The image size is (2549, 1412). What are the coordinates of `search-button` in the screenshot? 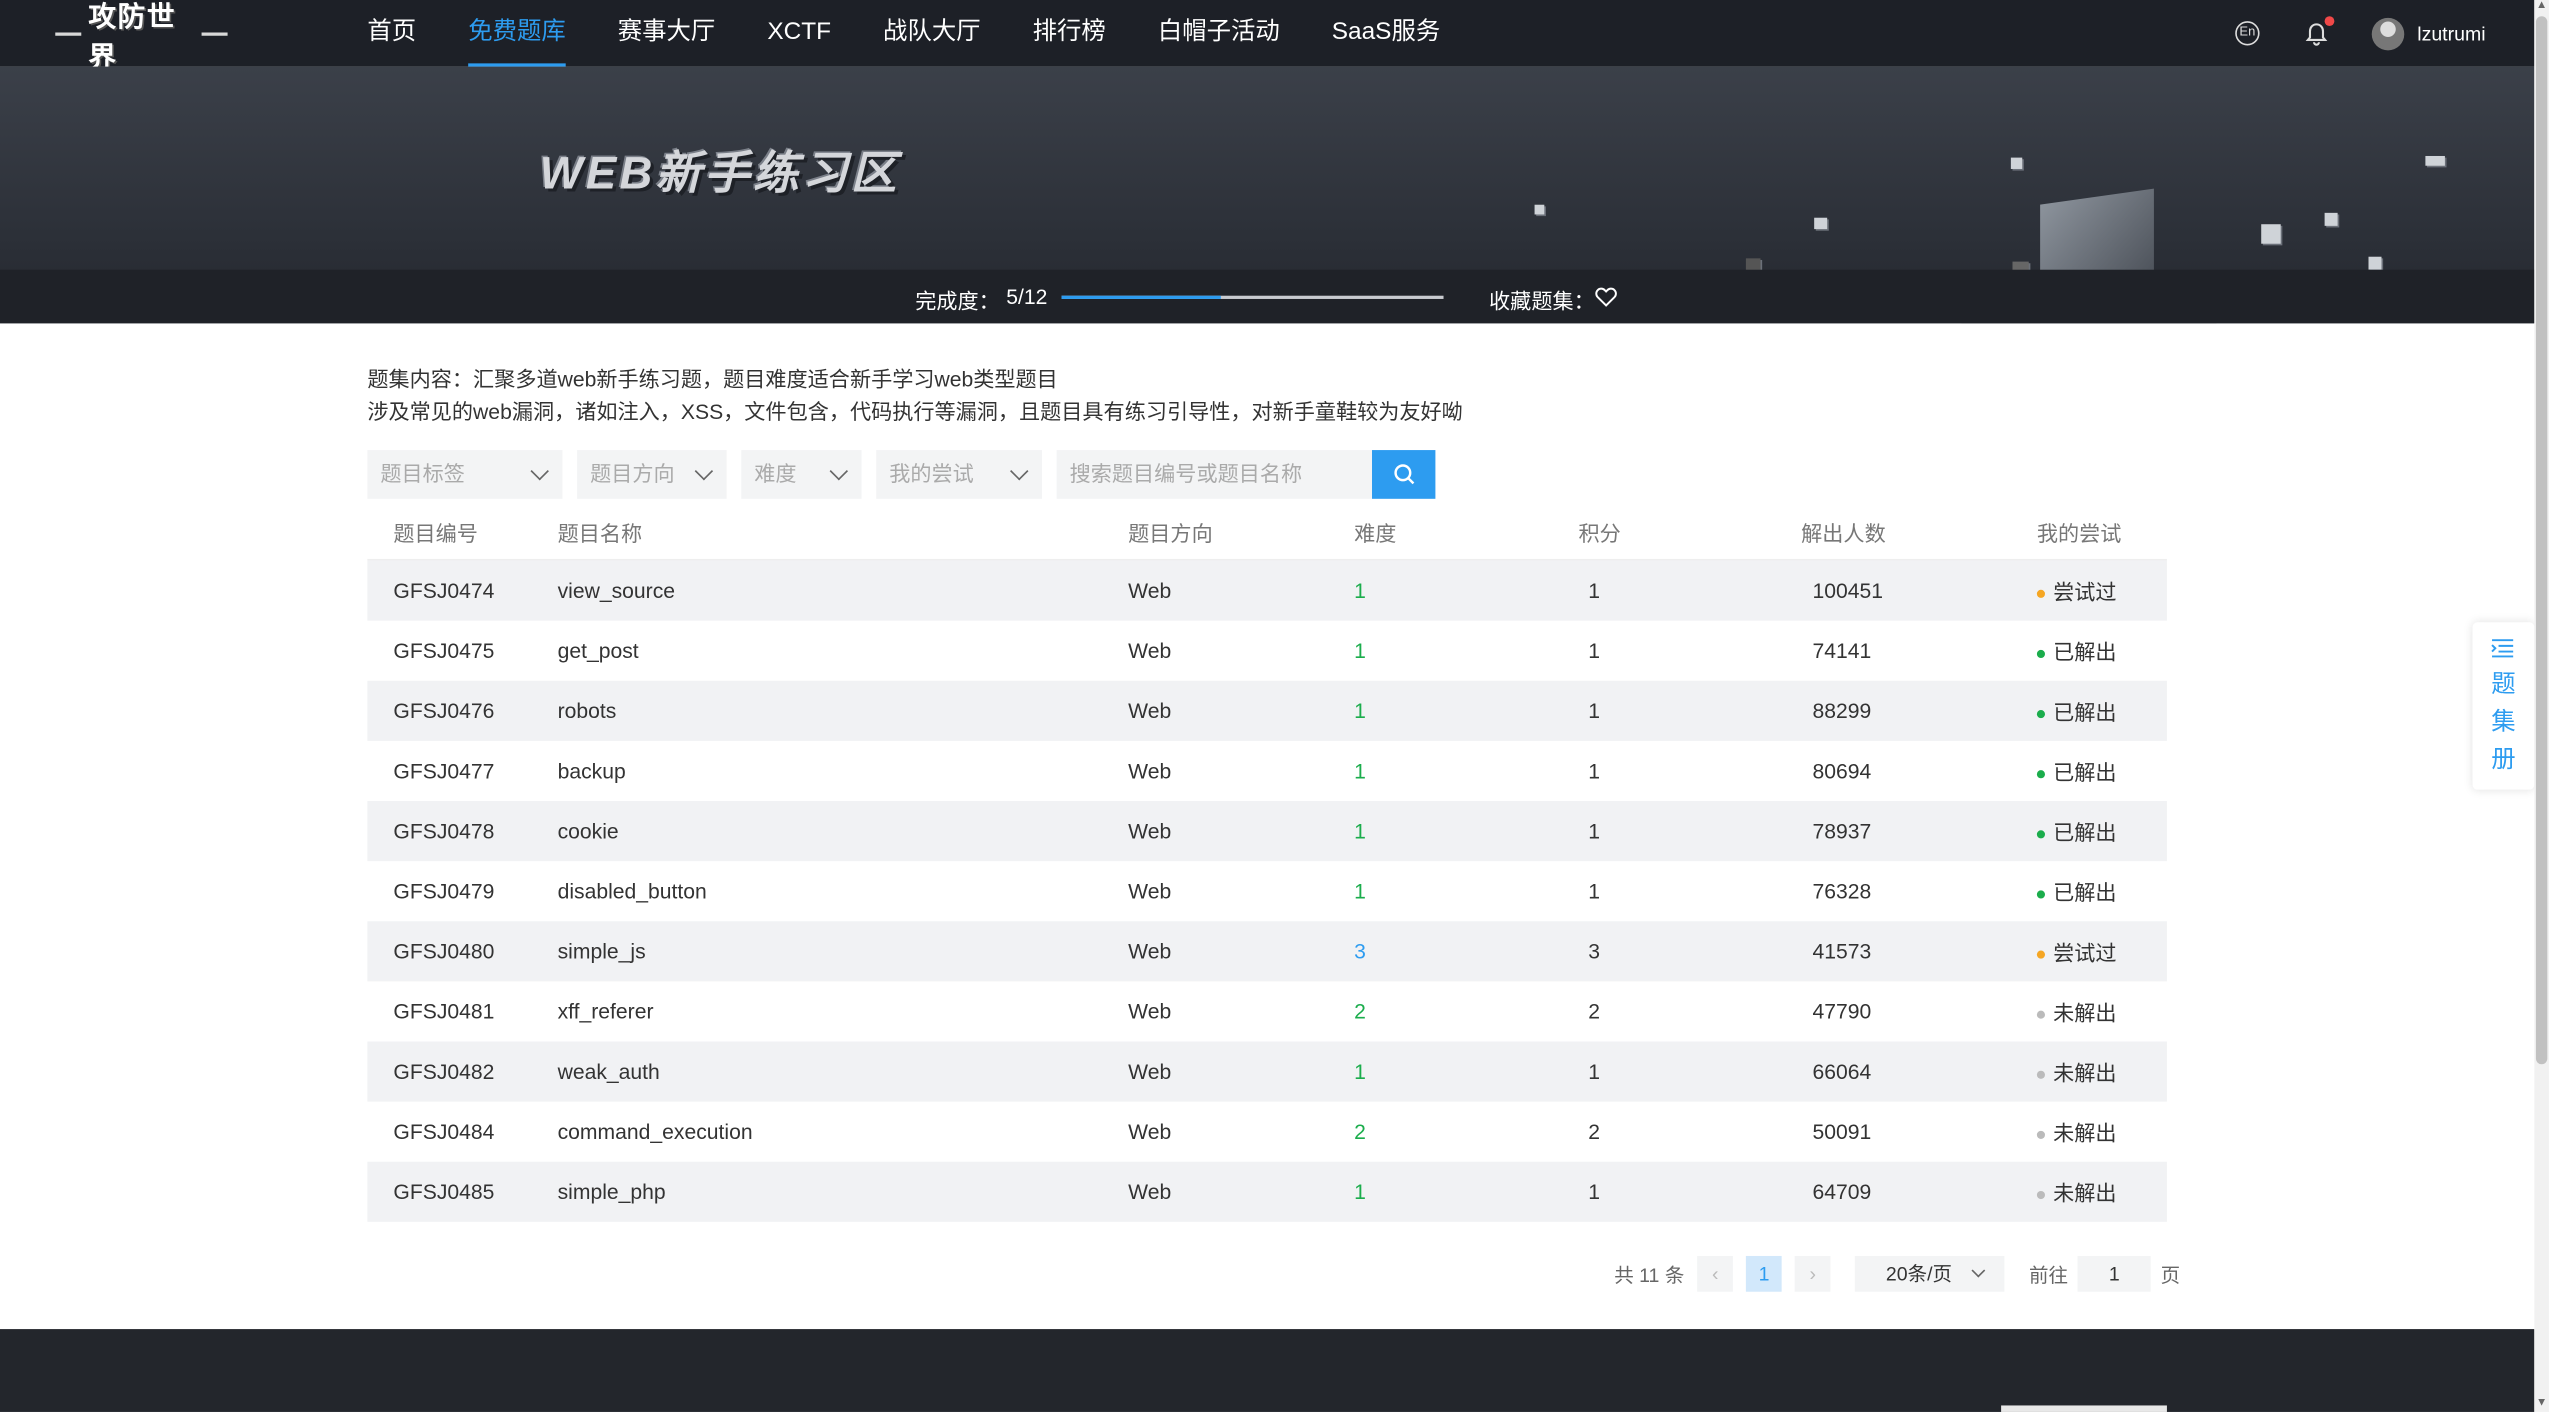 It's located at (1404, 474).